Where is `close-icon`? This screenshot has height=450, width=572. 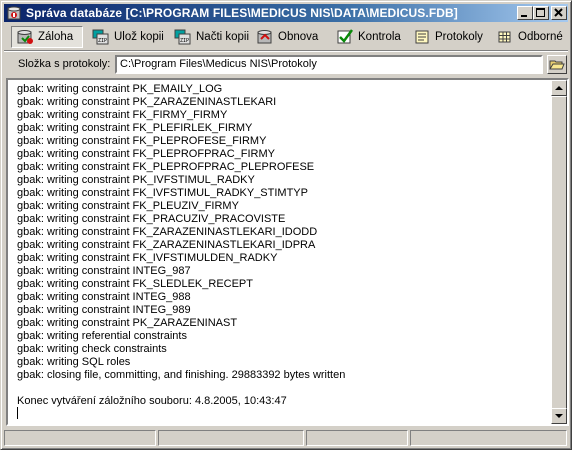
close-icon is located at coordinates (558, 12).